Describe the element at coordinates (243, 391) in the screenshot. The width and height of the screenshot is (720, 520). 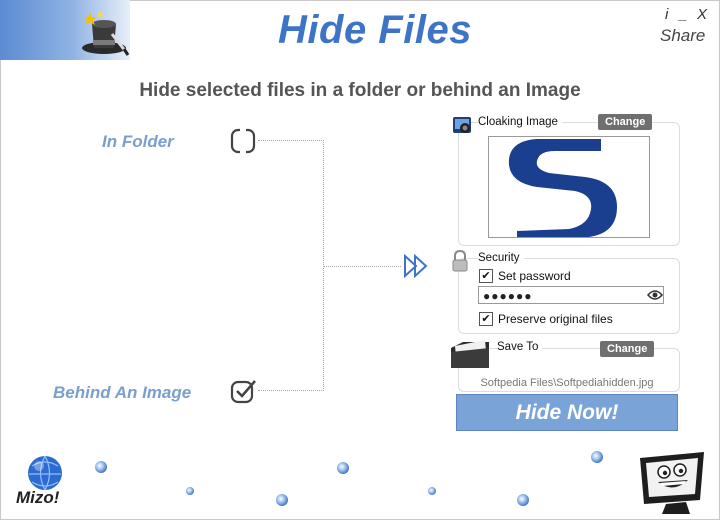
I see `behind-image-checkbox` at that location.